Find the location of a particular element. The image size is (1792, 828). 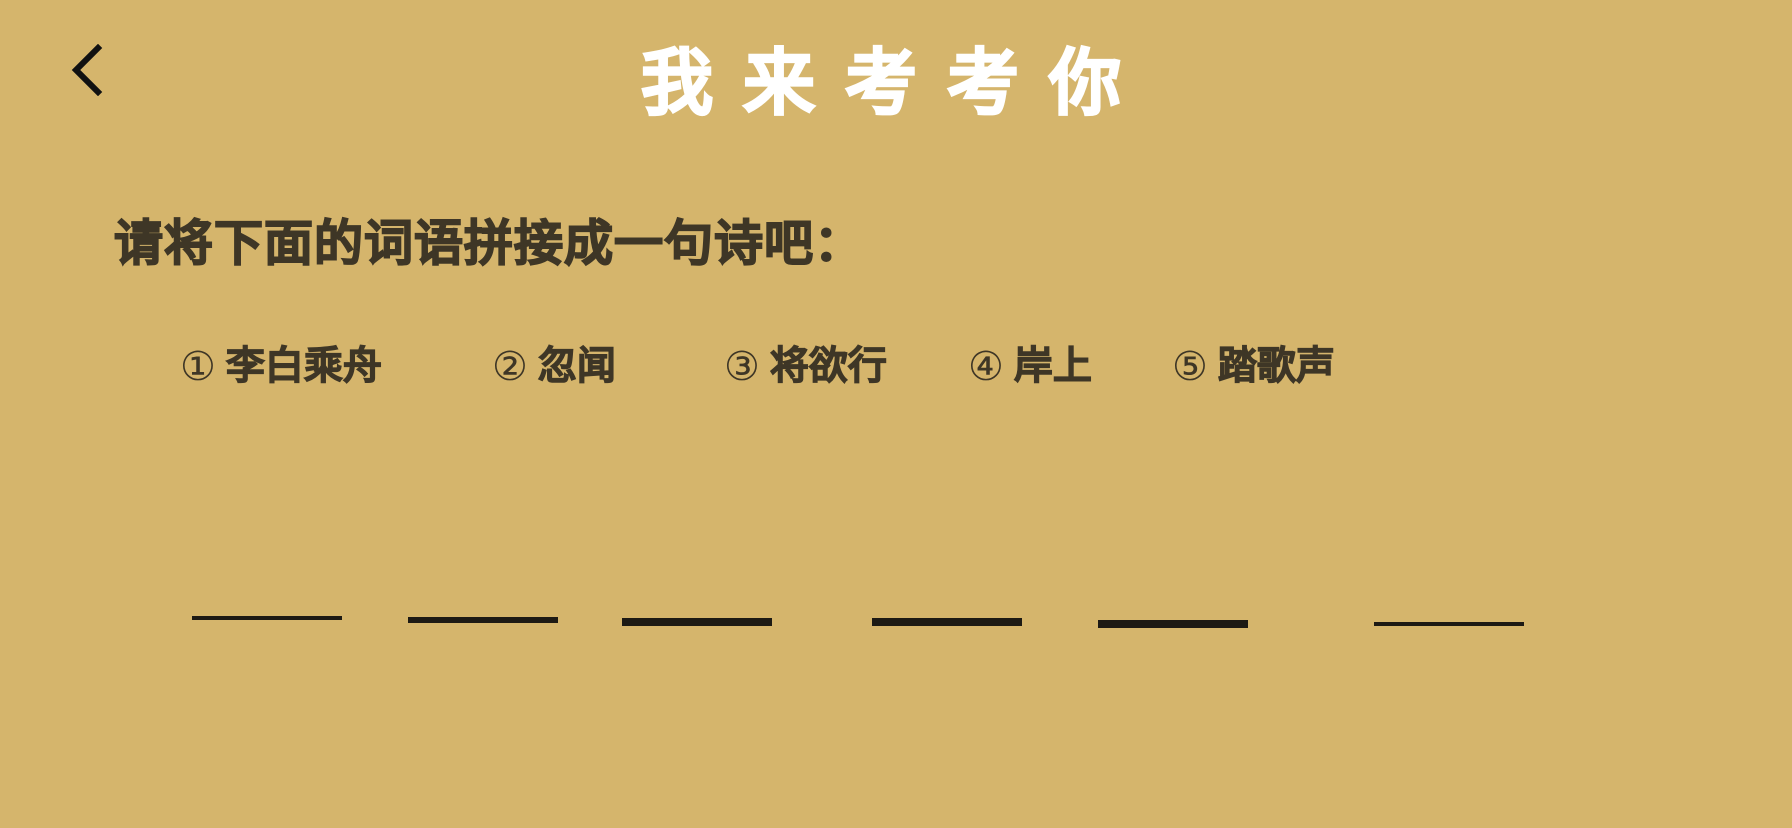

option-label: 李白乘舟 is located at coordinates (303, 366).